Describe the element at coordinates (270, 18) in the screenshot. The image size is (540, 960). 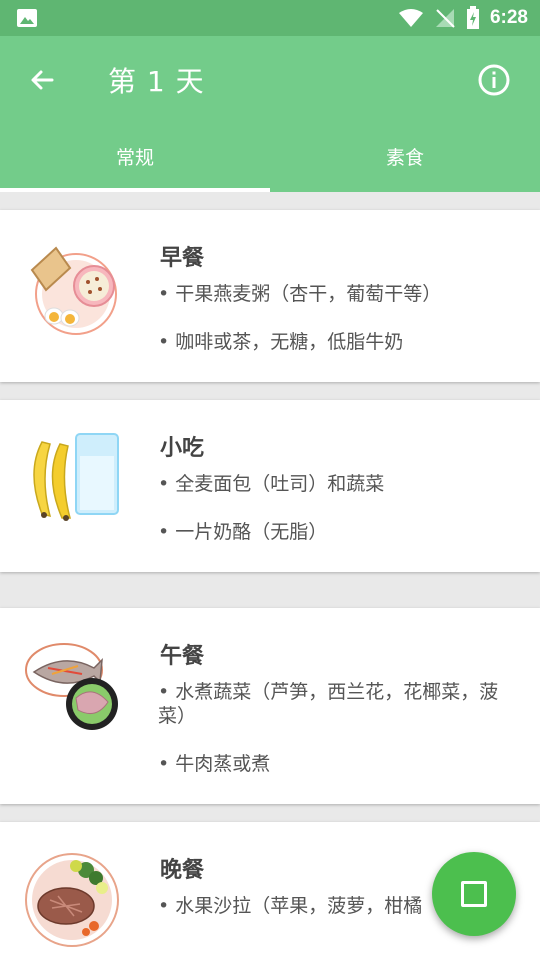
I see `status-bar: 6:28` at that location.